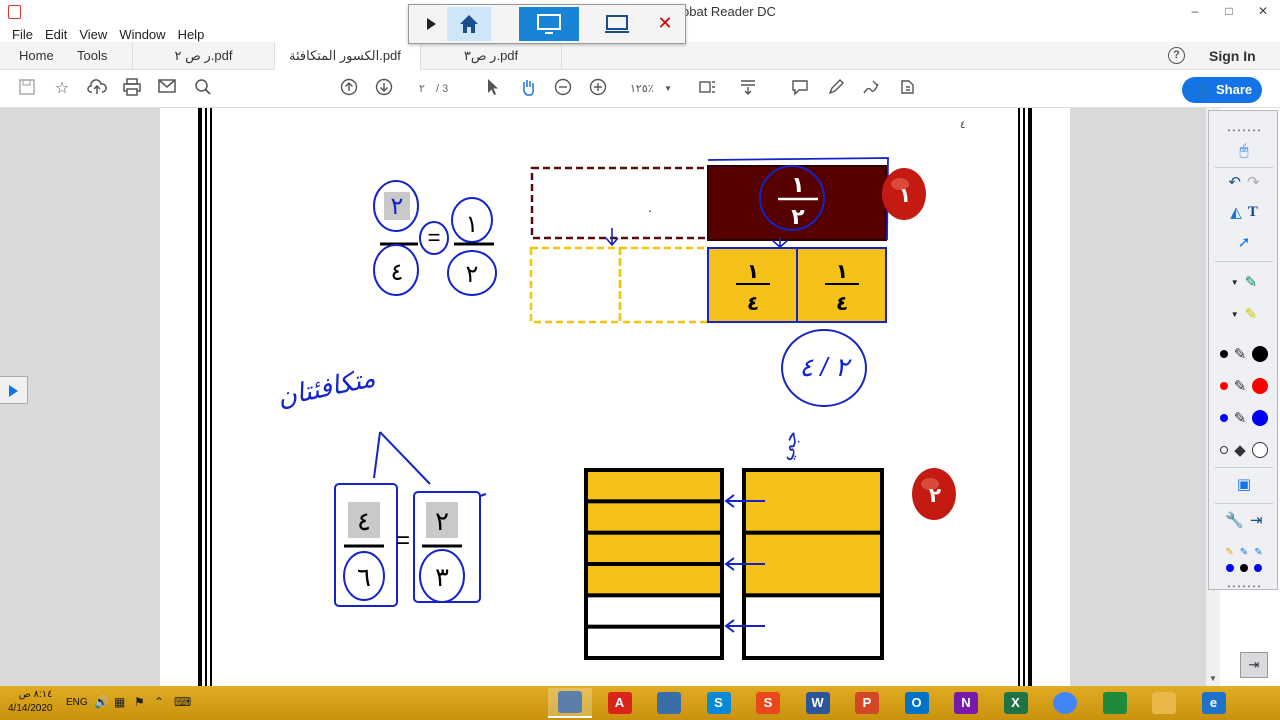 The height and width of the screenshot is (720, 1280). I want to click on close-window-button: ✕, so click(1263, 12).